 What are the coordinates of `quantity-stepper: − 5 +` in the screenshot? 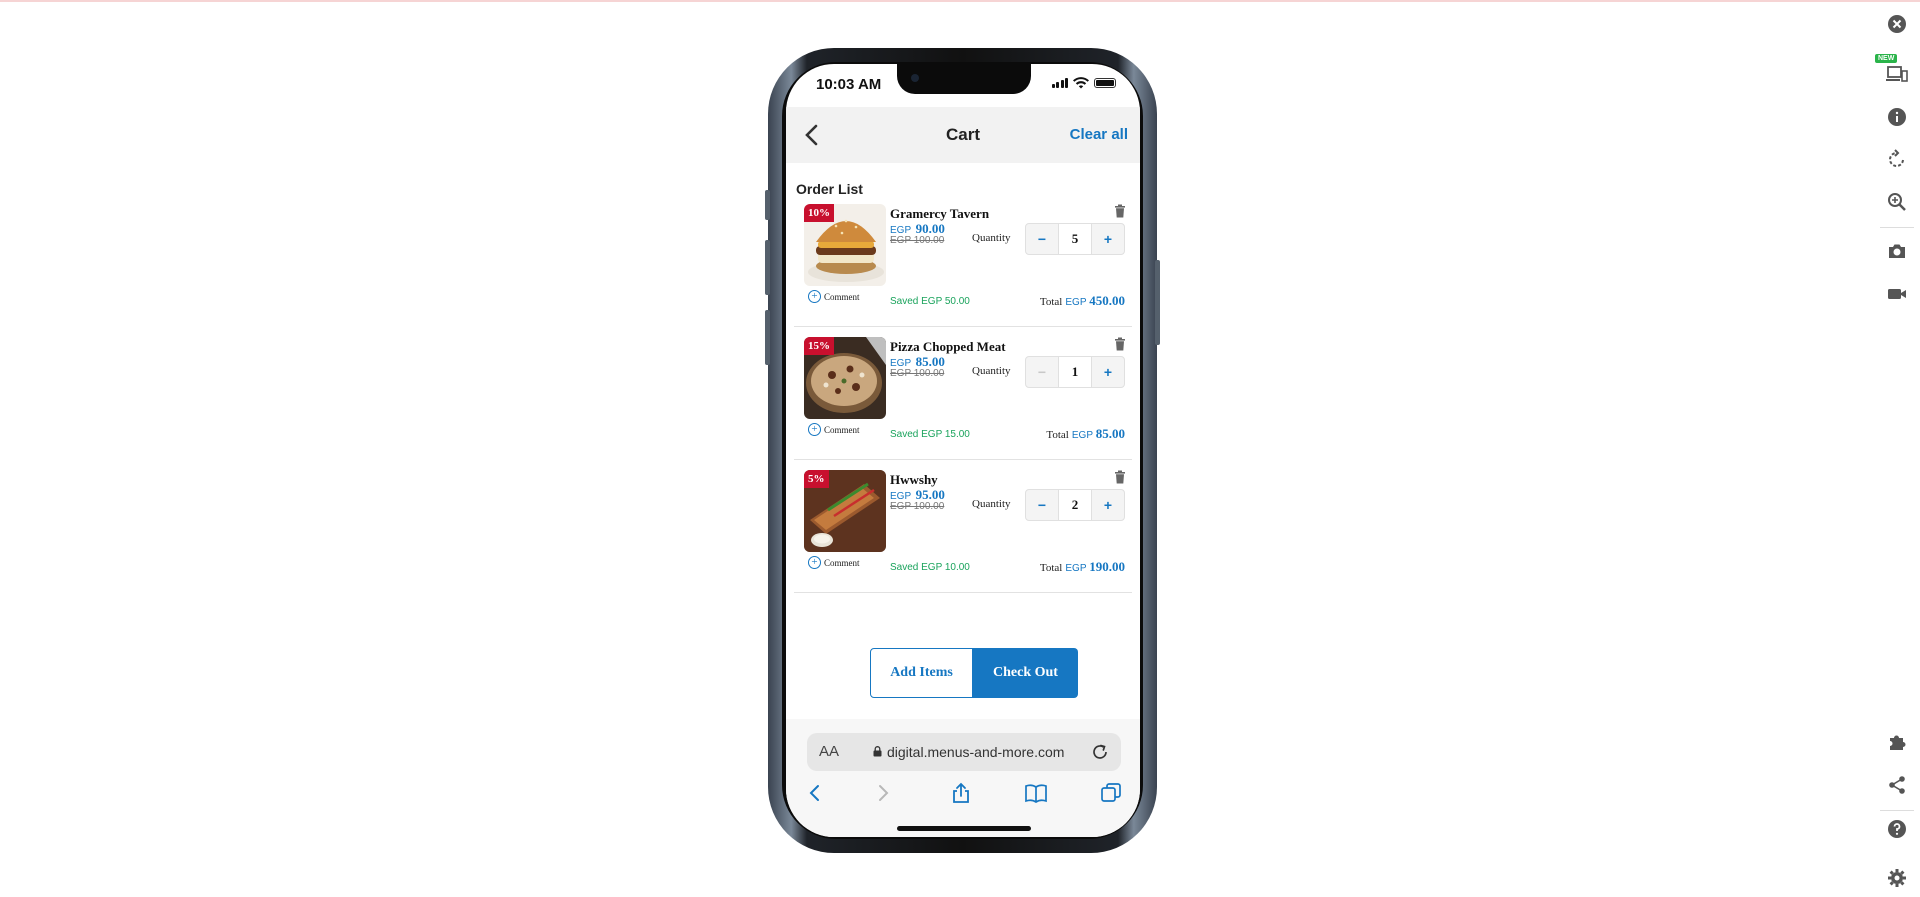 It's located at (1075, 239).